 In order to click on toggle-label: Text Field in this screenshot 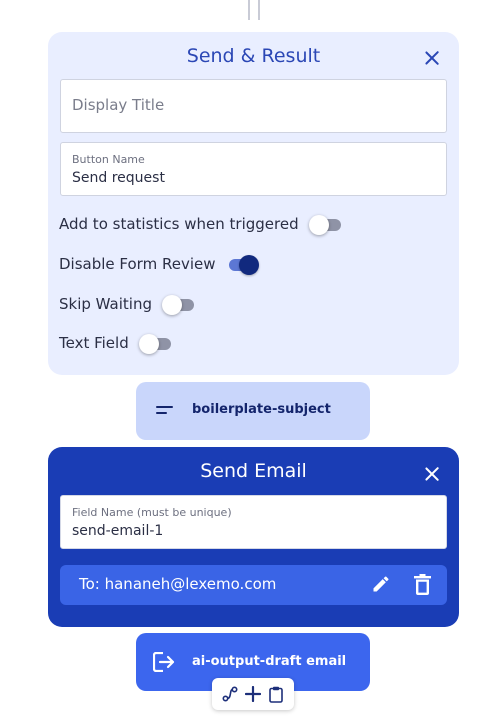, I will do `click(94, 343)`.